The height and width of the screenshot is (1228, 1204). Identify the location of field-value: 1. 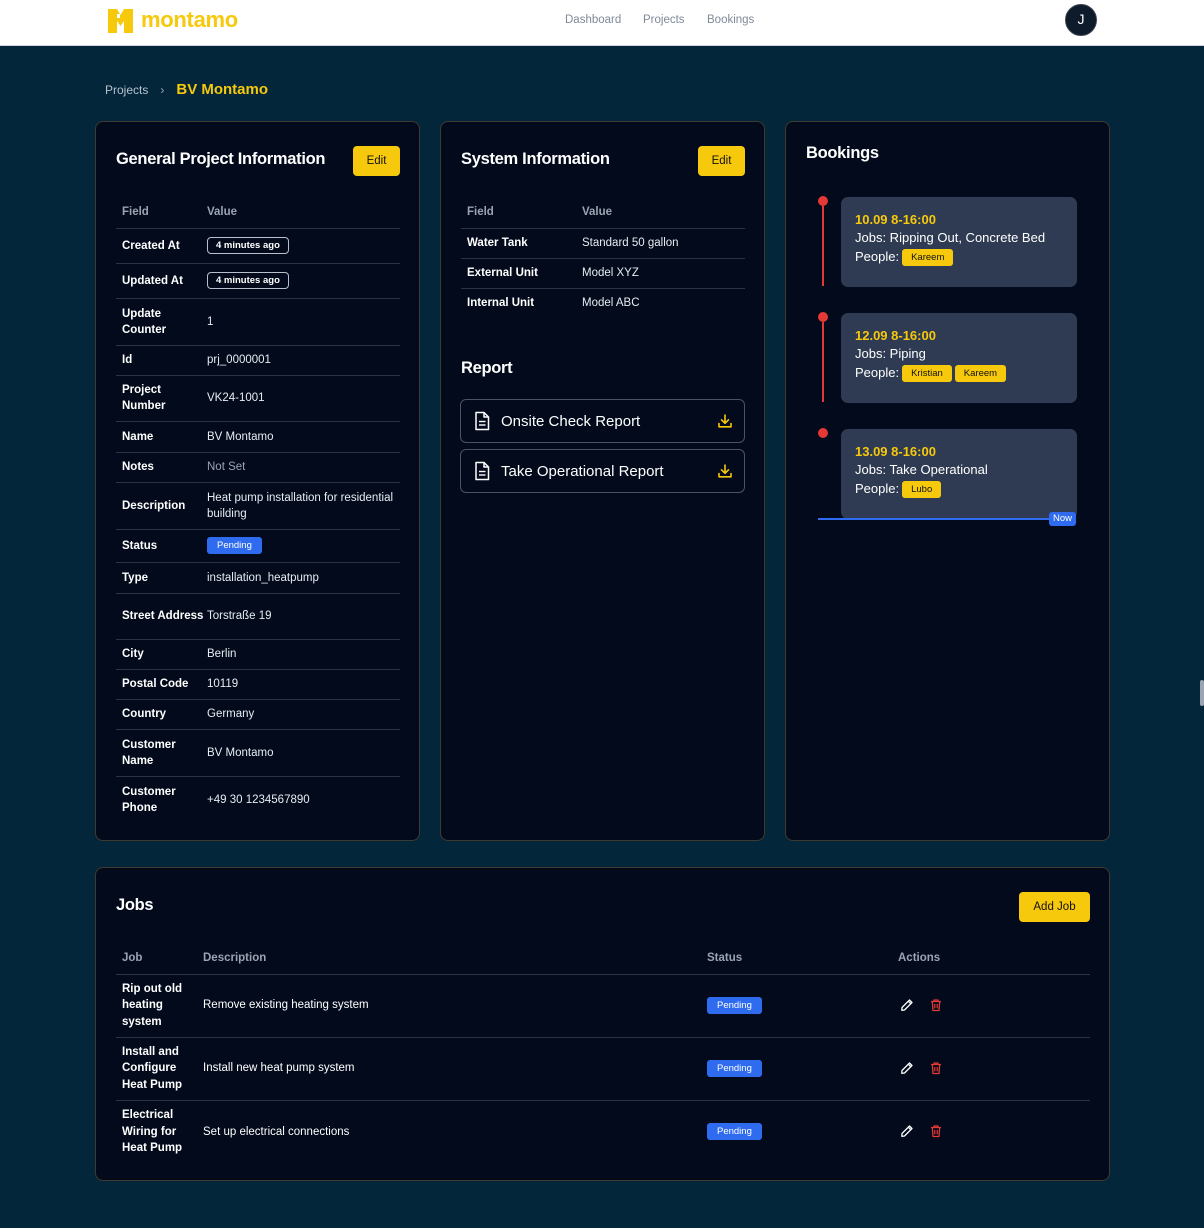
(303, 322).